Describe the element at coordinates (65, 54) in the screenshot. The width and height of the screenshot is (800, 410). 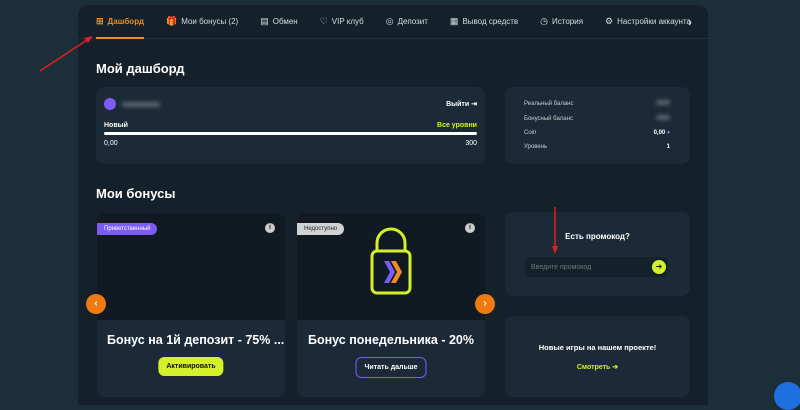
I see `annotation-arrow` at that location.